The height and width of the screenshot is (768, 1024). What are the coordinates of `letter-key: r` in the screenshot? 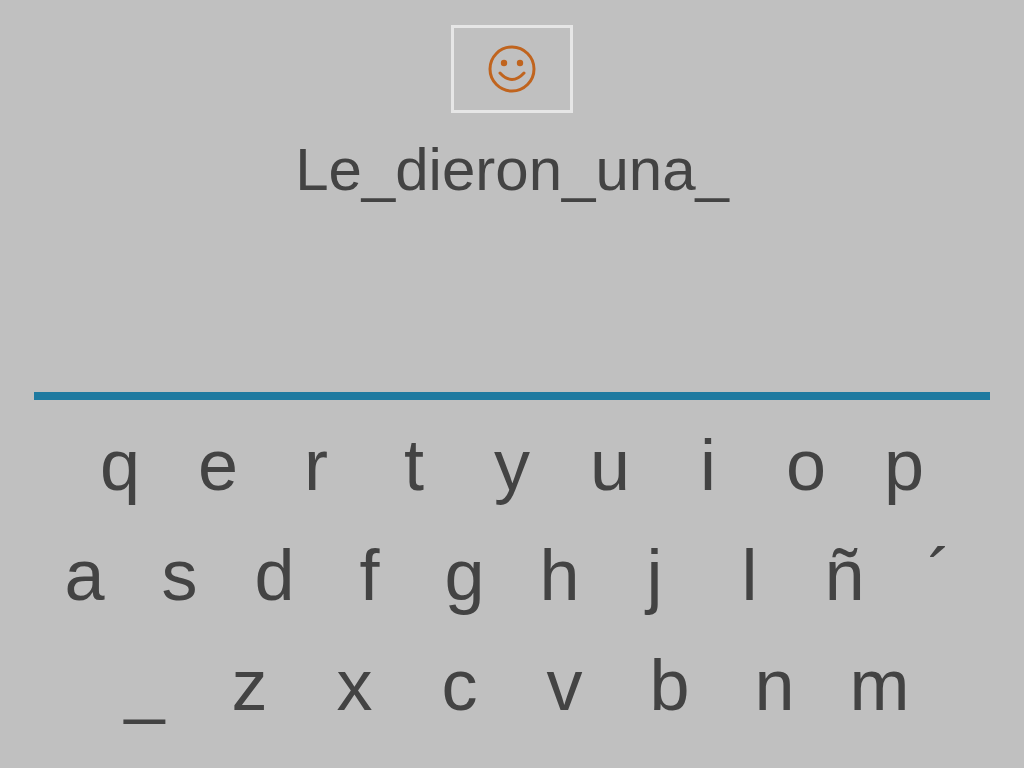 It's located at (316, 465).